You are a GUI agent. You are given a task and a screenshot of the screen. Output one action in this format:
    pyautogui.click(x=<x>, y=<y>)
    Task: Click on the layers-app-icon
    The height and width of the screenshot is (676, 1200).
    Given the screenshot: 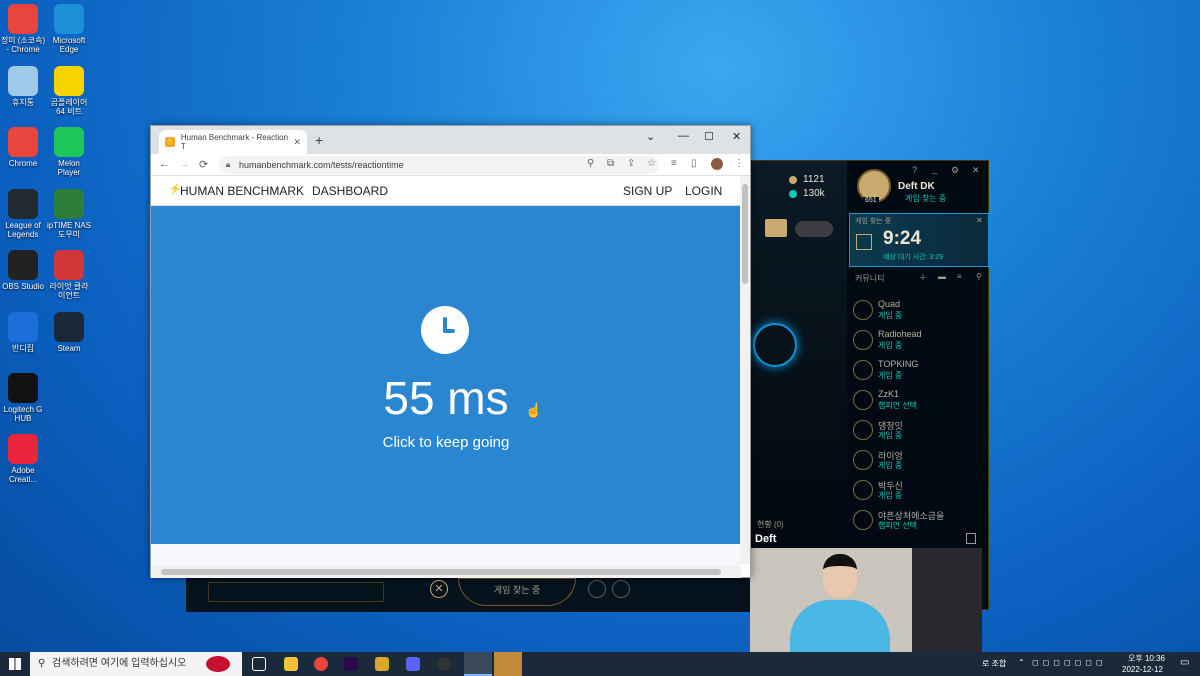 What is the action you would take?
    pyautogui.click(x=382, y=664)
    